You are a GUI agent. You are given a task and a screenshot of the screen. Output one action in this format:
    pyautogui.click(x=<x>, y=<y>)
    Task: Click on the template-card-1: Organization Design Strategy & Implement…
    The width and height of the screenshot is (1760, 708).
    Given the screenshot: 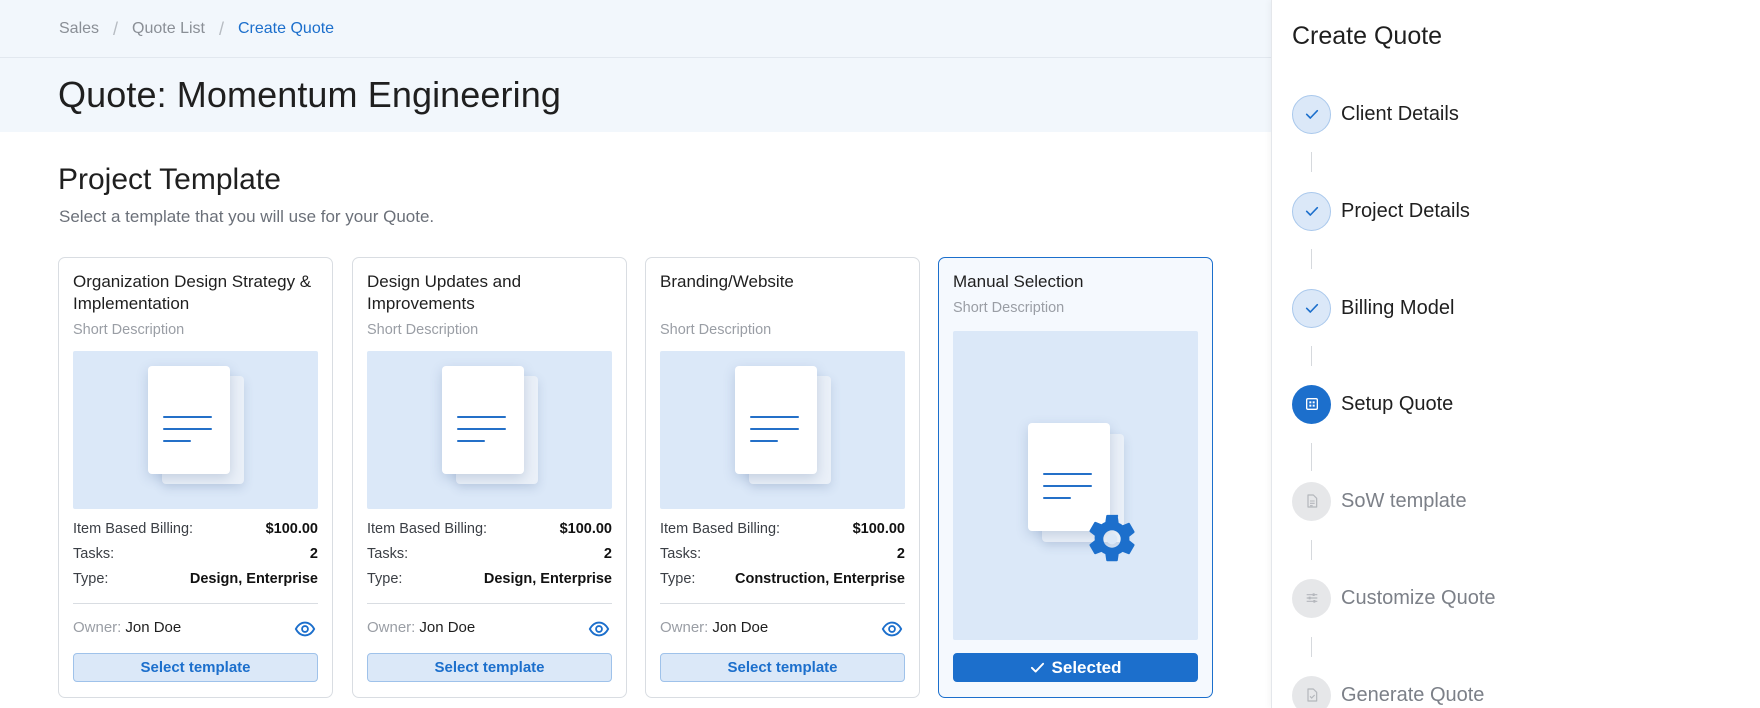 What is the action you would take?
    pyautogui.click(x=195, y=477)
    